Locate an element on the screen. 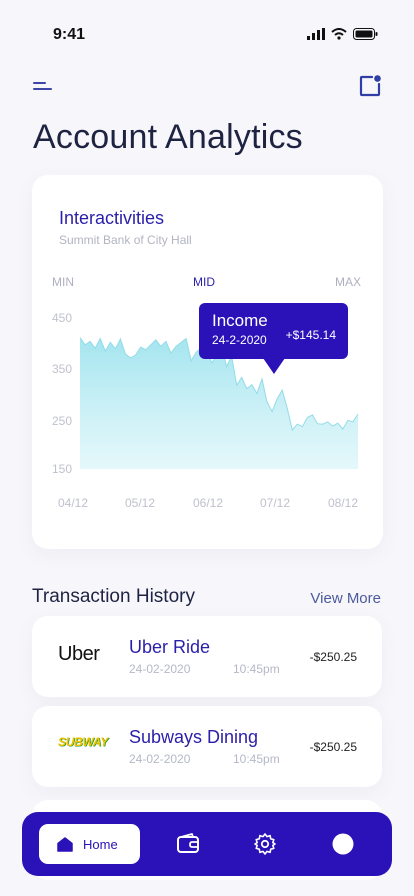 This screenshot has height=896, width=414. y-tick-label: 250 is located at coordinates (62, 421).